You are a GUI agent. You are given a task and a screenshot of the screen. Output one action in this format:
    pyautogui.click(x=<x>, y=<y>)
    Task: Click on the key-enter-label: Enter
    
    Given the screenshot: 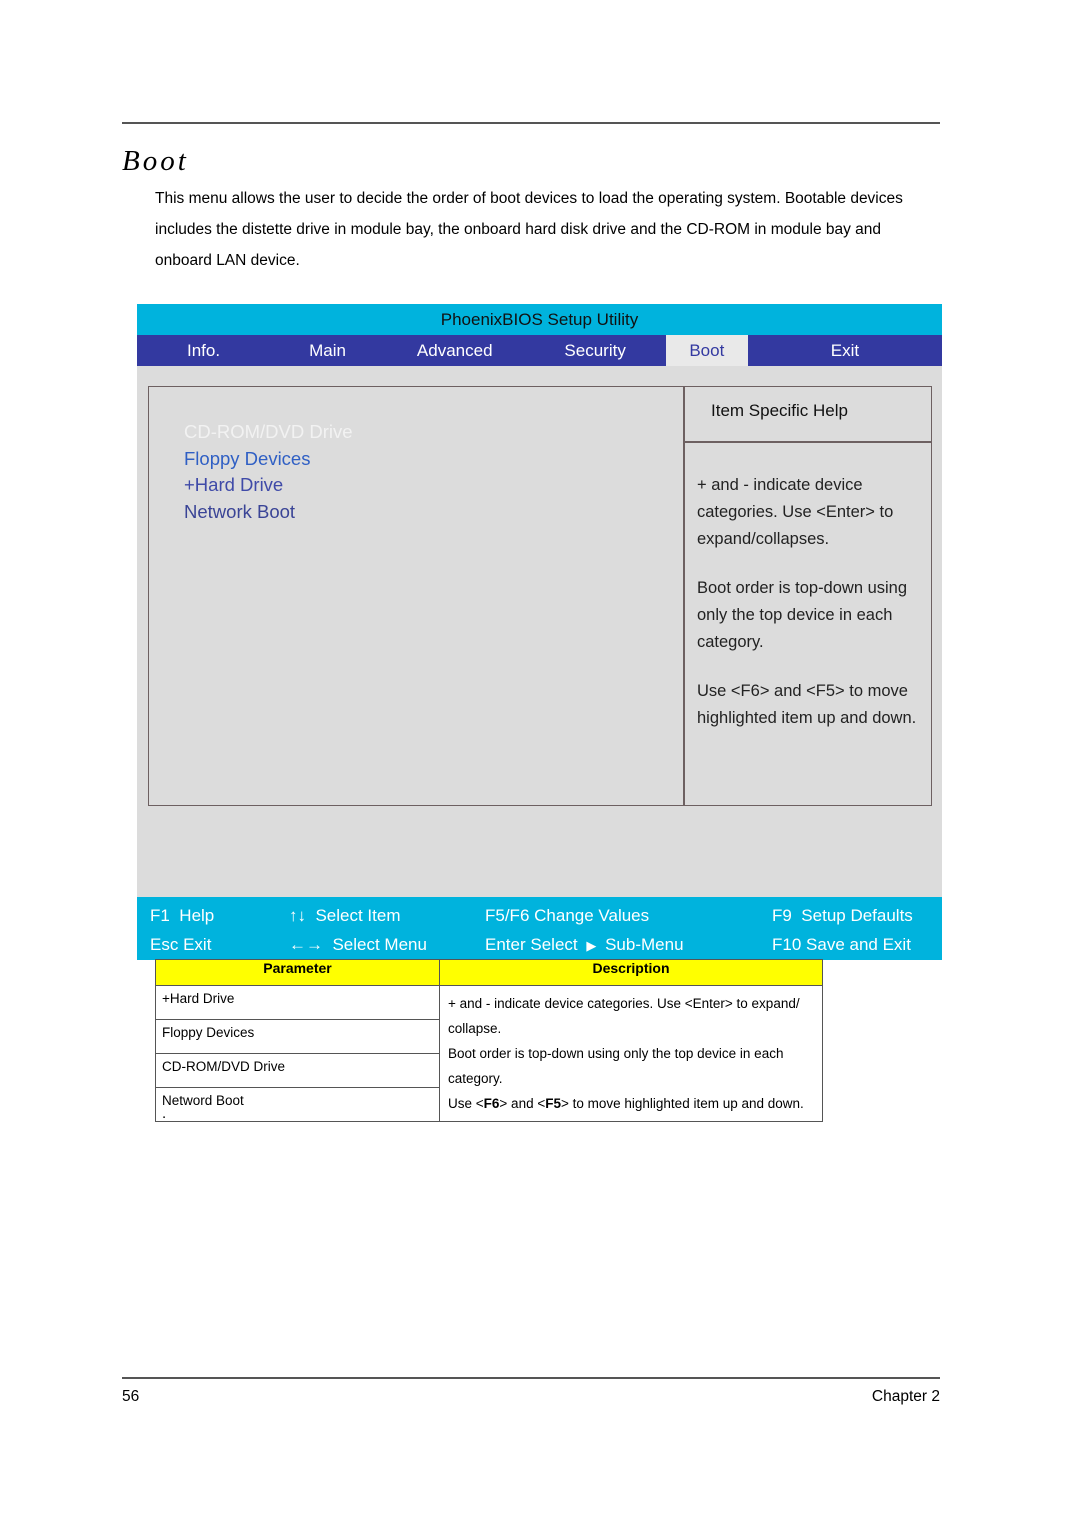 What is the action you would take?
    pyautogui.click(x=505, y=944)
    